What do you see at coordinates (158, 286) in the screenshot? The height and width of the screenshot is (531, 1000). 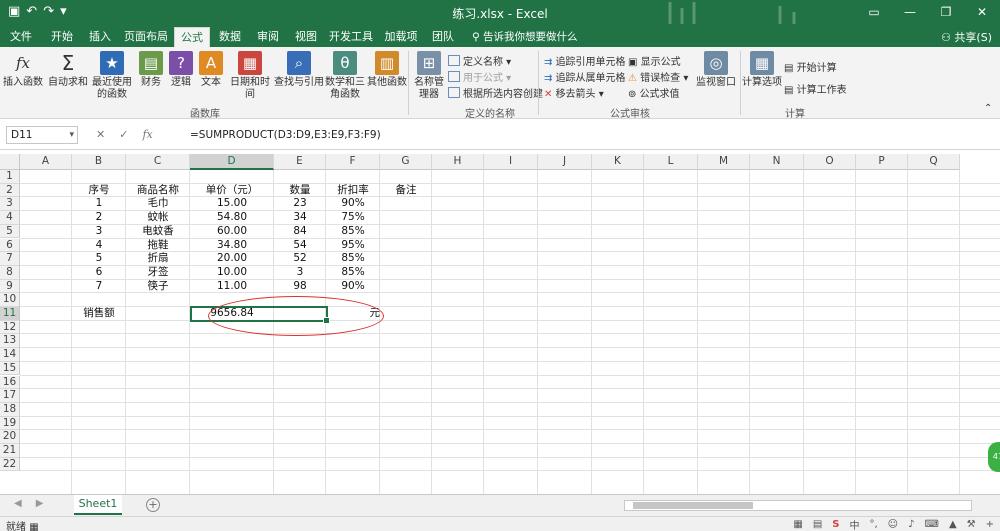 I see `table-row-cell: 筷子` at bounding box center [158, 286].